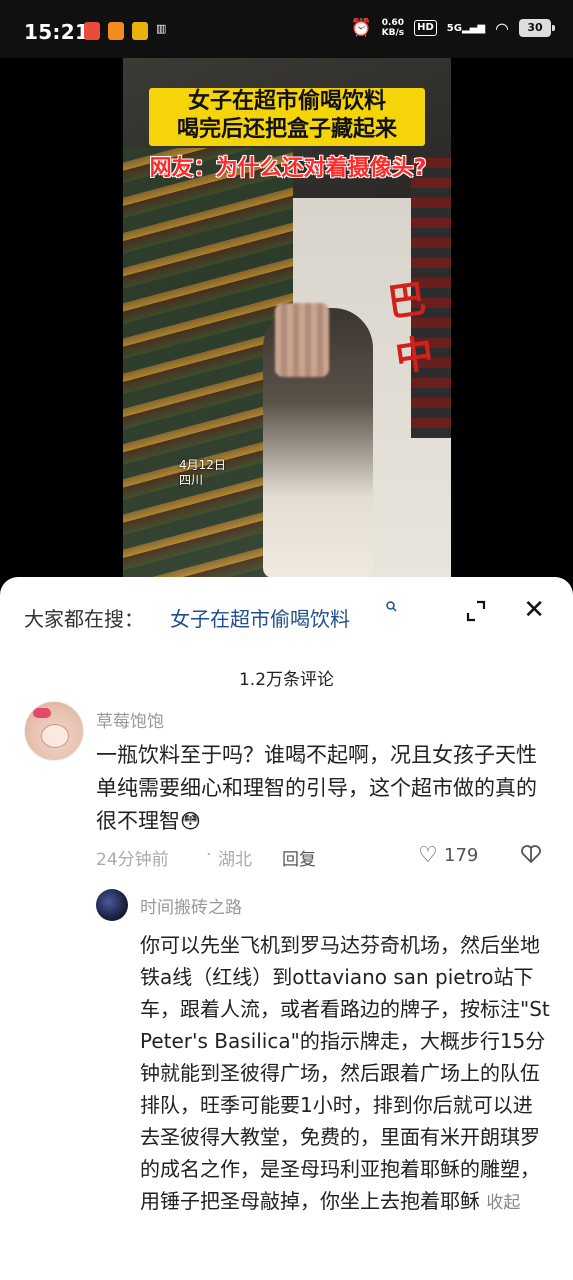 Image resolution: width=573 pixels, height=1280 pixels. I want to click on like-count: 179, so click(461, 855).